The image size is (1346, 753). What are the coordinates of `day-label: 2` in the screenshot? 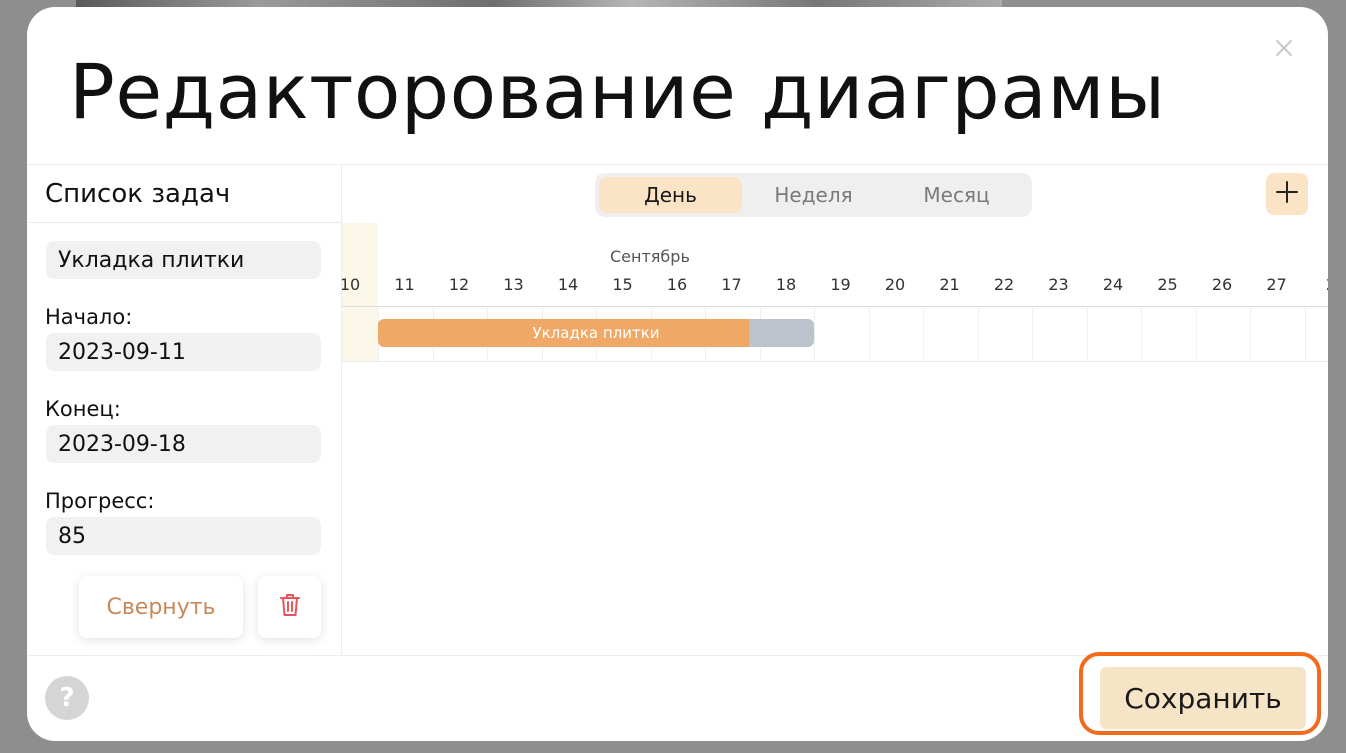 It's located at (1316, 284).